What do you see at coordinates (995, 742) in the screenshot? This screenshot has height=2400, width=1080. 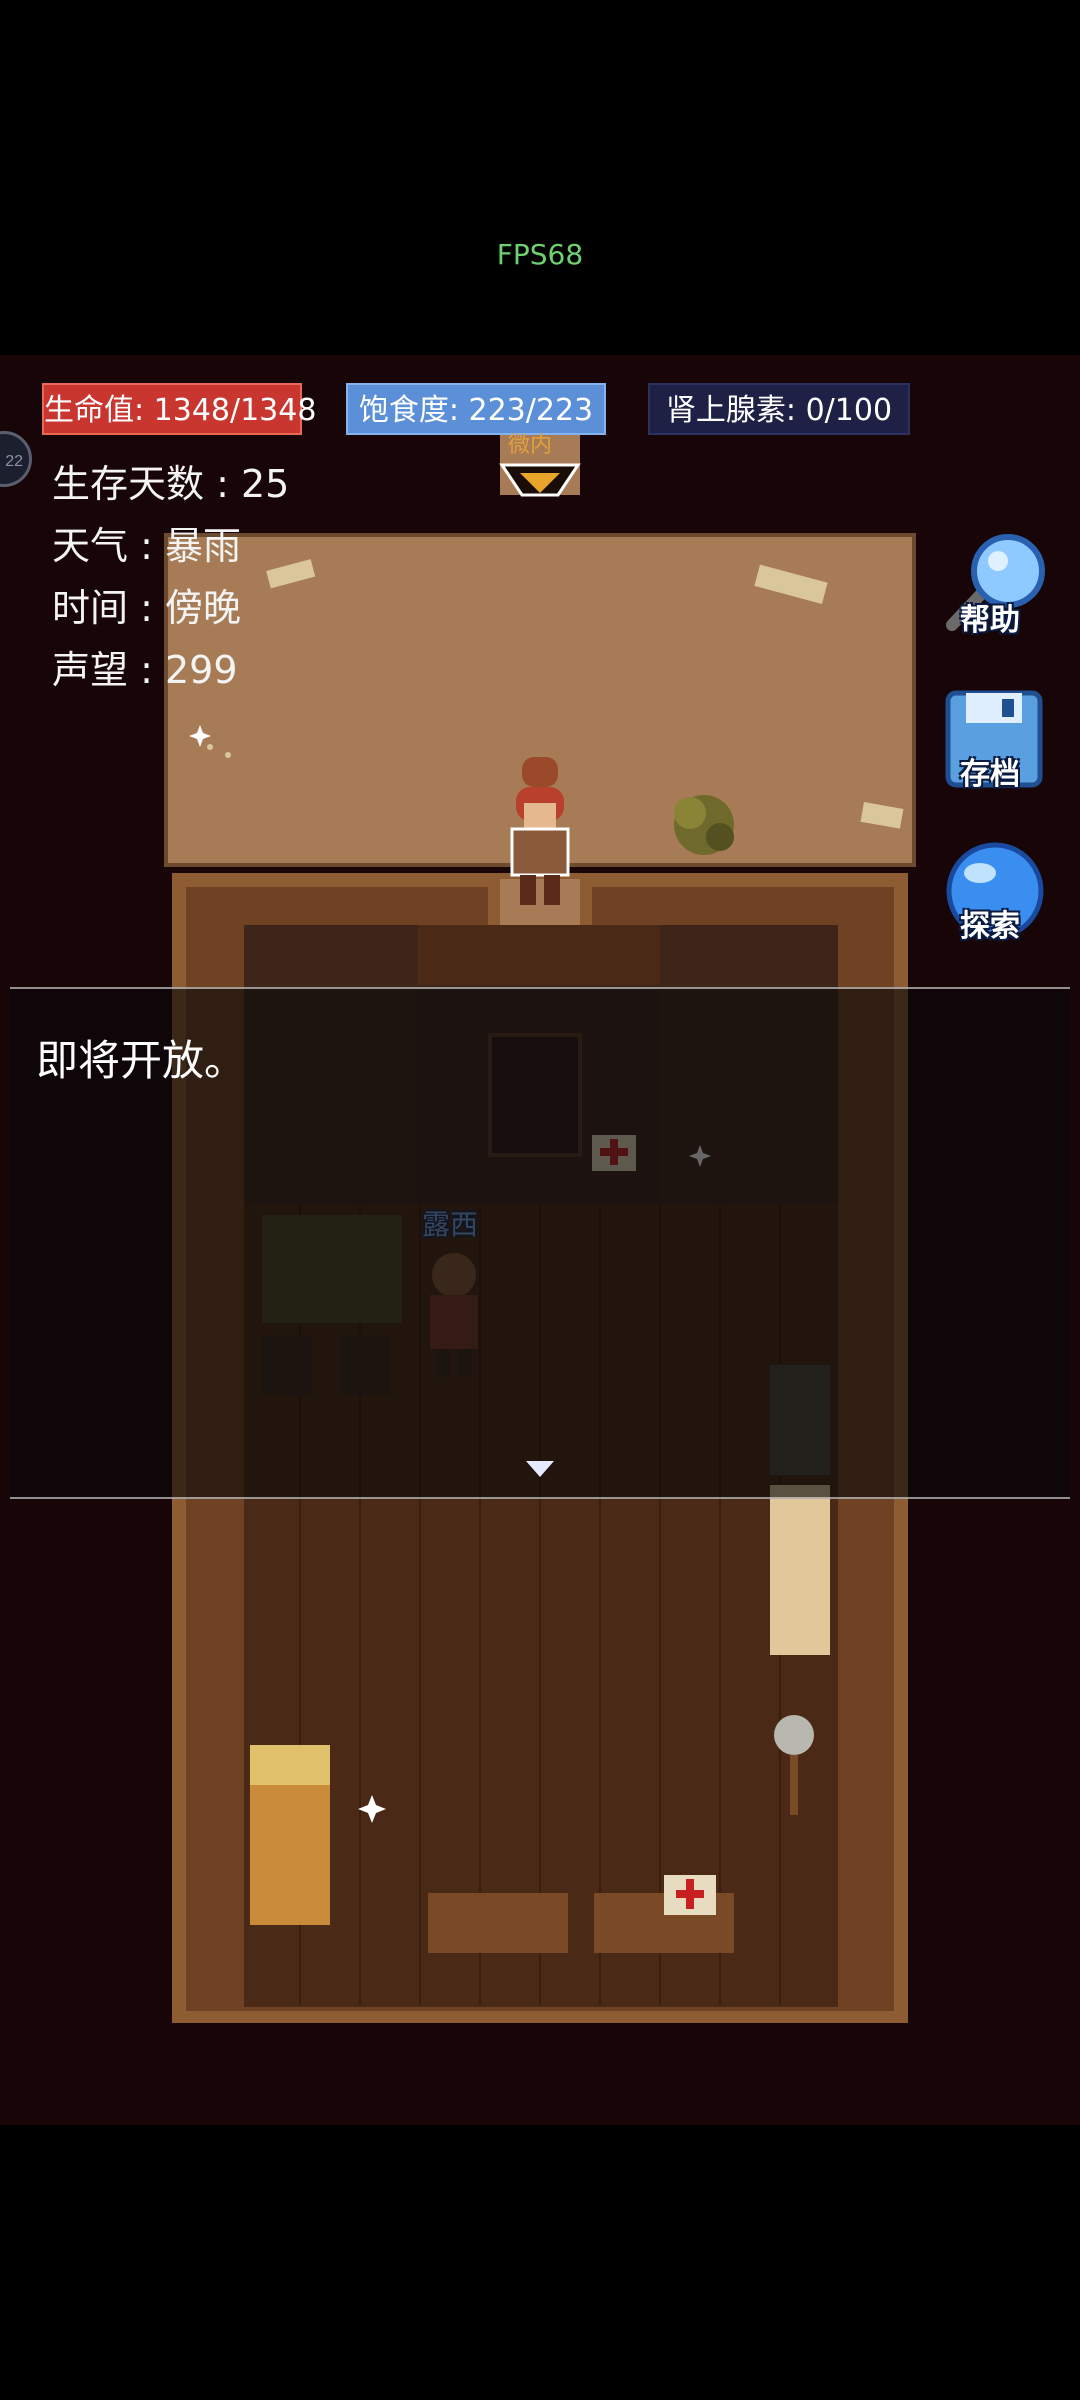 I see `save-button: 存档` at bounding box center [995, 742].